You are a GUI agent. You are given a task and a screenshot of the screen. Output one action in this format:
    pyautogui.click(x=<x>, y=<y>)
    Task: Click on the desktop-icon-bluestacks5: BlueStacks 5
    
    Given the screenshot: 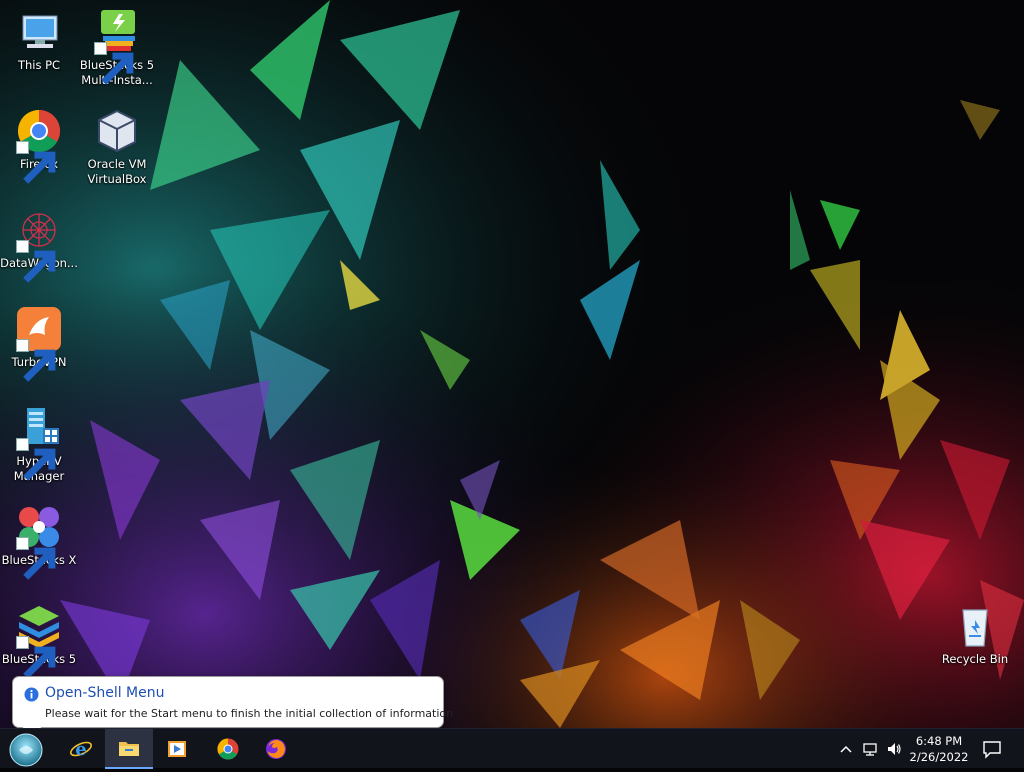 What is the action you would take?
    pyautogui.click(x=39, y=642)
    